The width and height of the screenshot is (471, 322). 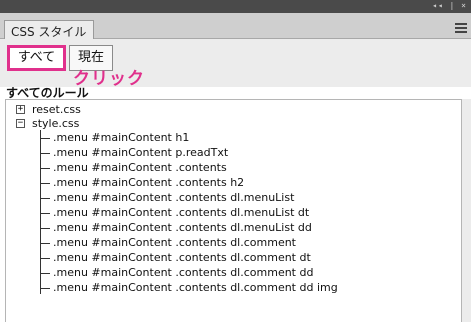 I want to click on file-node-style: style.css, so click(x=55, y=123).